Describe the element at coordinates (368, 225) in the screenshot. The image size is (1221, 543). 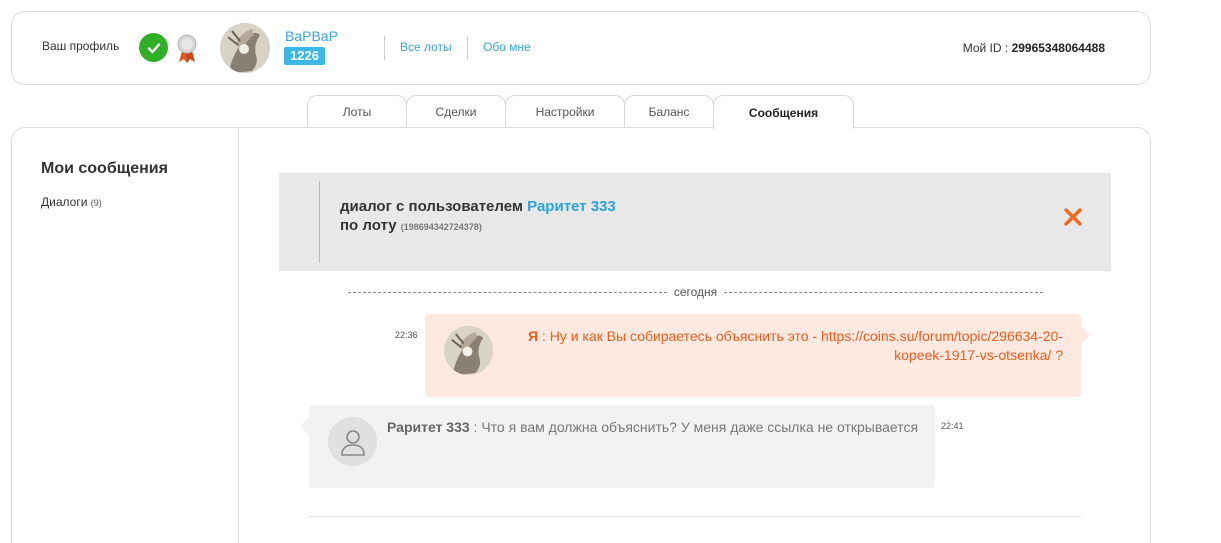
I see `lot-prefix: по лоту` at that location.